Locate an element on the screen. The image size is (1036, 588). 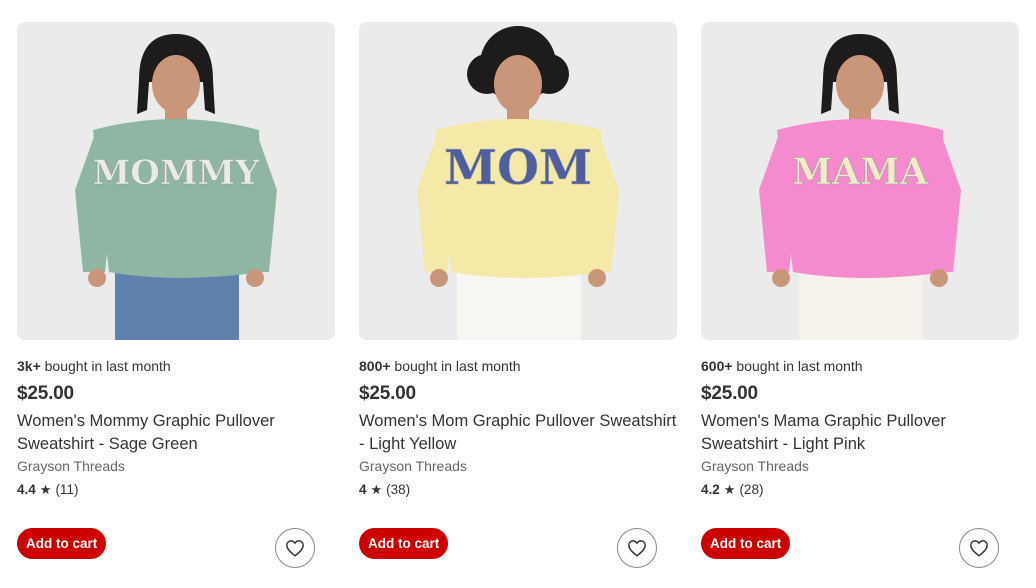
product-rating: 4 ★ (38) is located at coordinates (384, 489).